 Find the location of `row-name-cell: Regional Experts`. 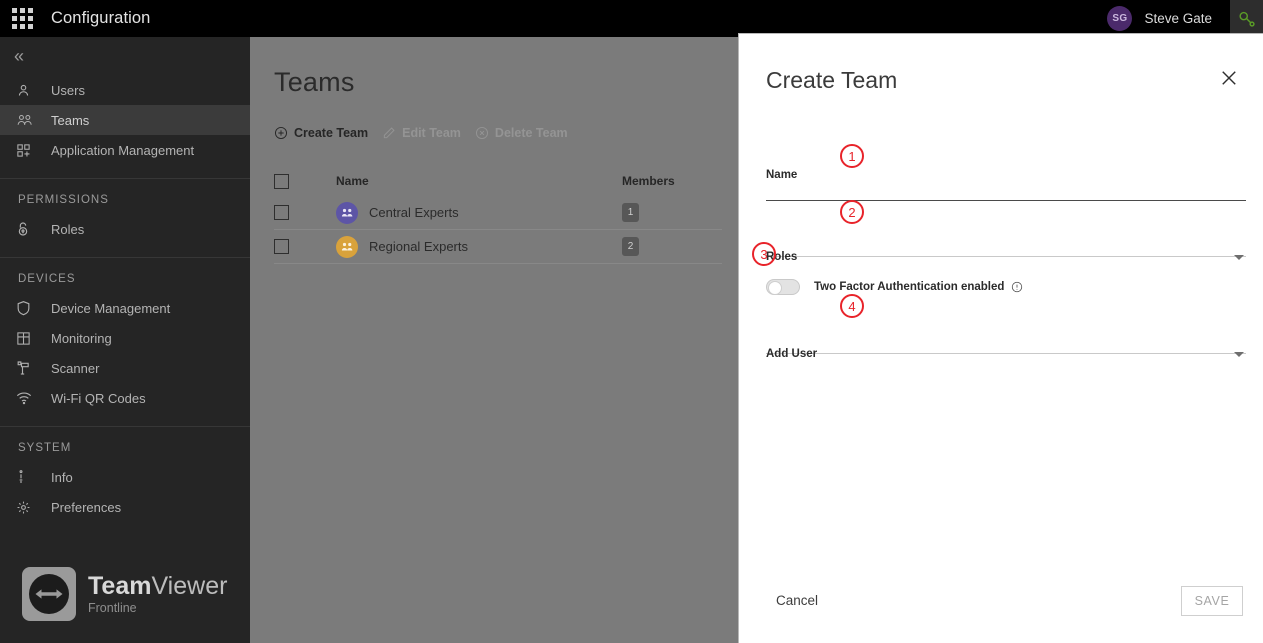

row-name-cell: Regional Experts is located at coordinates (479, 246).